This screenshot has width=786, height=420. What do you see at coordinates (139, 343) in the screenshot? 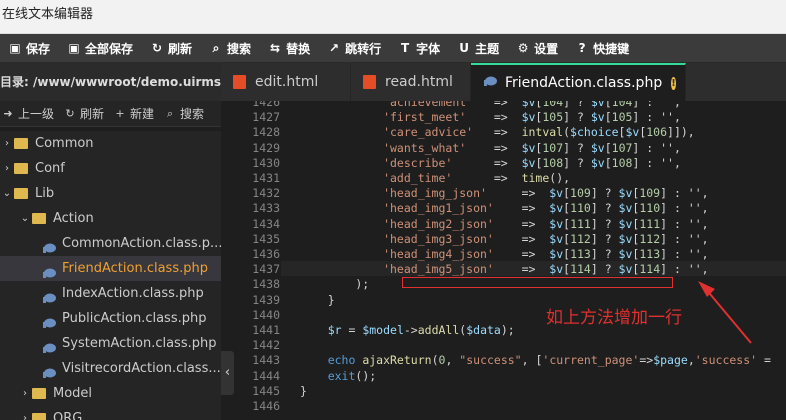
I see `tree-item-label: SystemAction.class.php` at bounding box center [139, 343].